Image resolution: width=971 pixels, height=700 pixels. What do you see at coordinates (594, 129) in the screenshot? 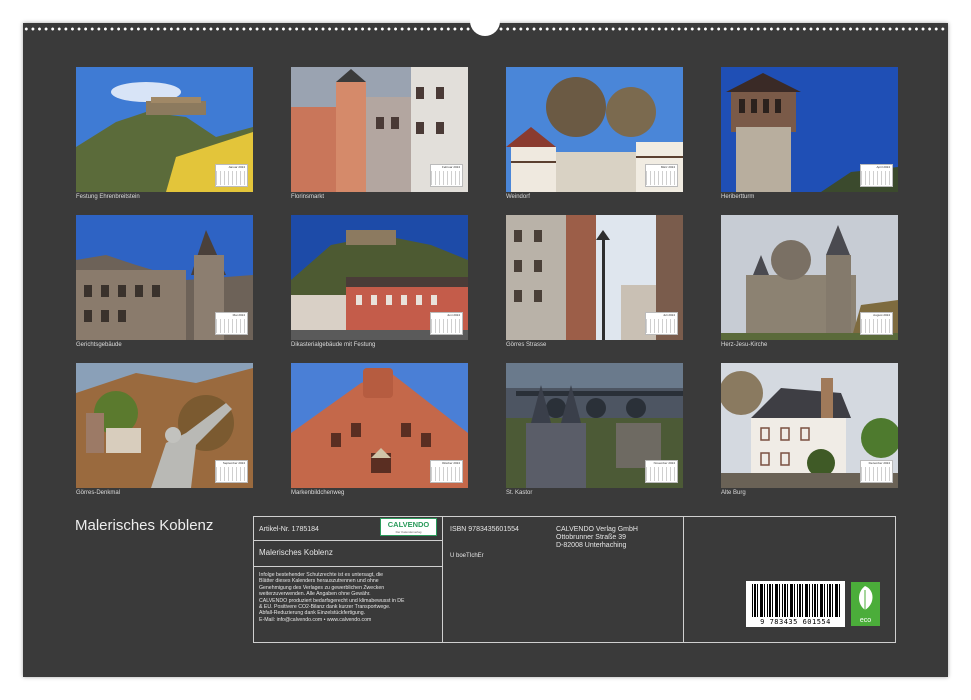
I see `photo-tile-3: März 2024` at bounding box center [594, 129].